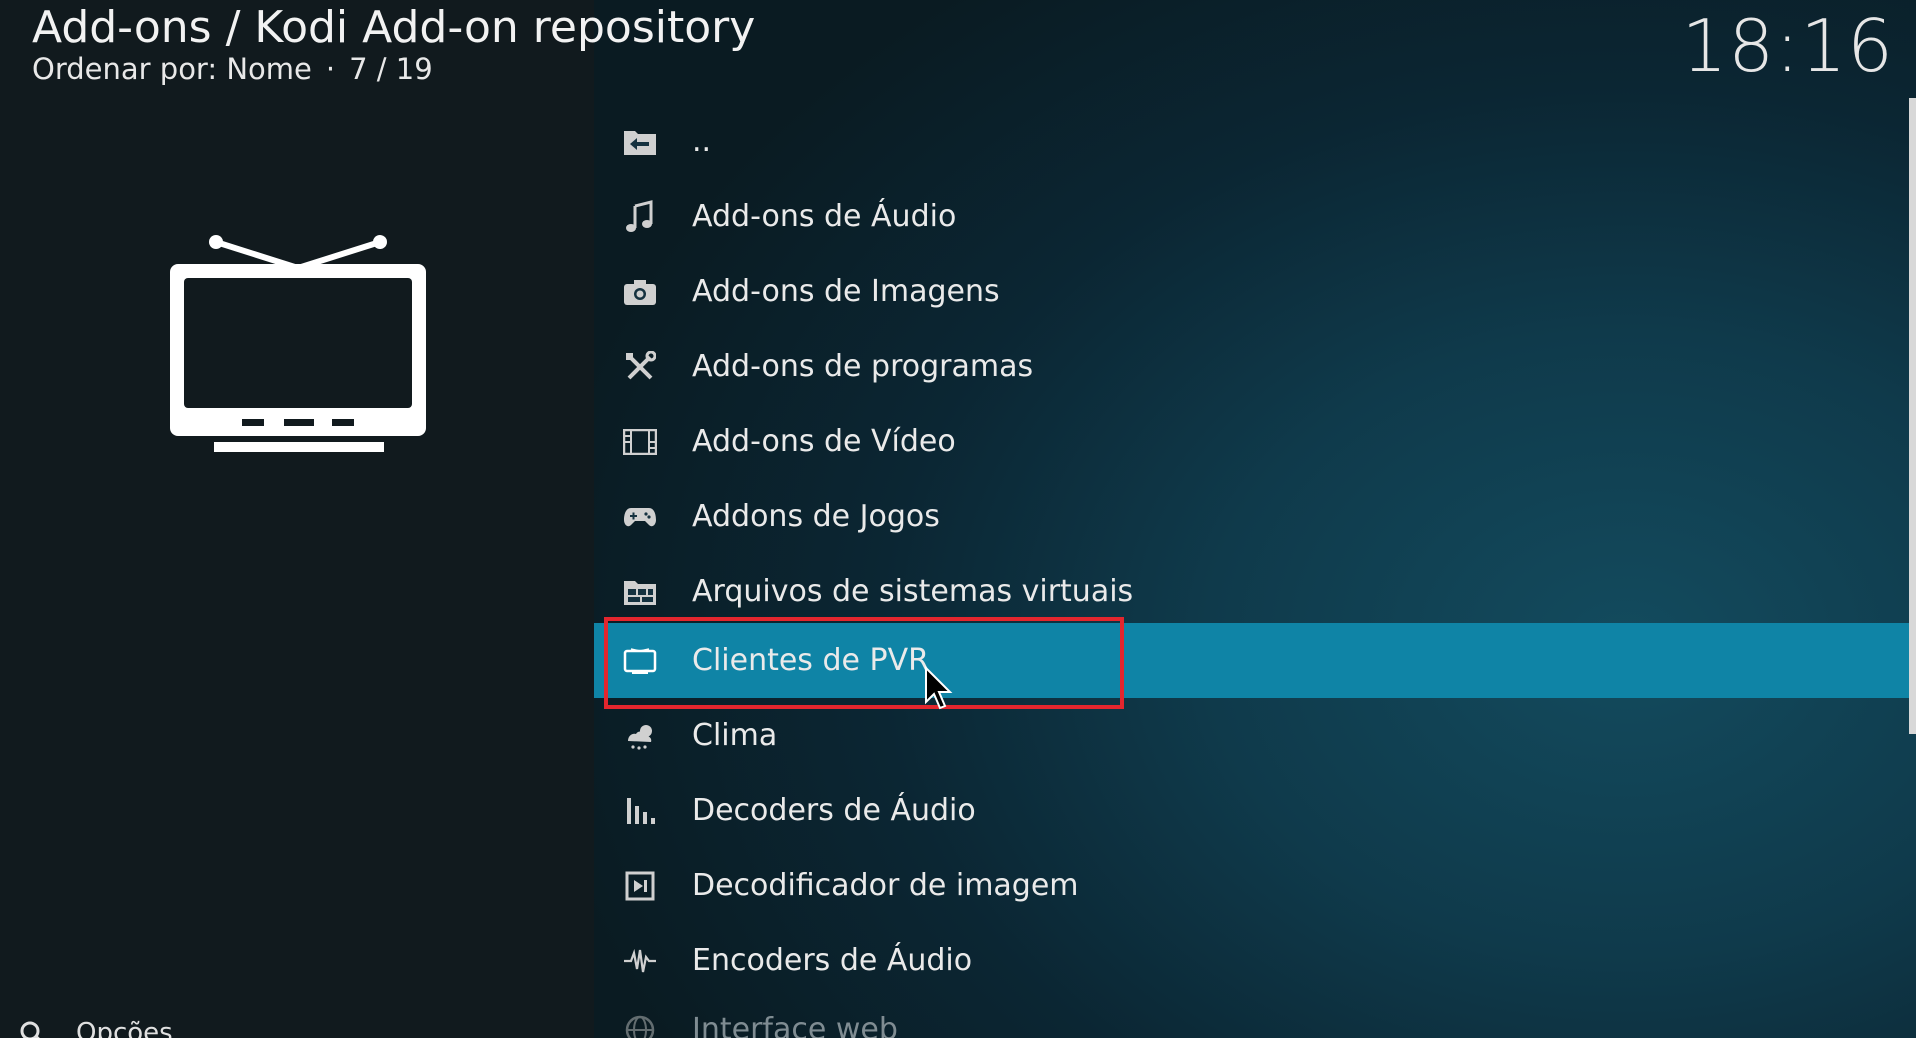 Image resolution: width=1916 pixels, height=1038 pixels. I want to click on item-position: 7 / 19, so click(391, 69).